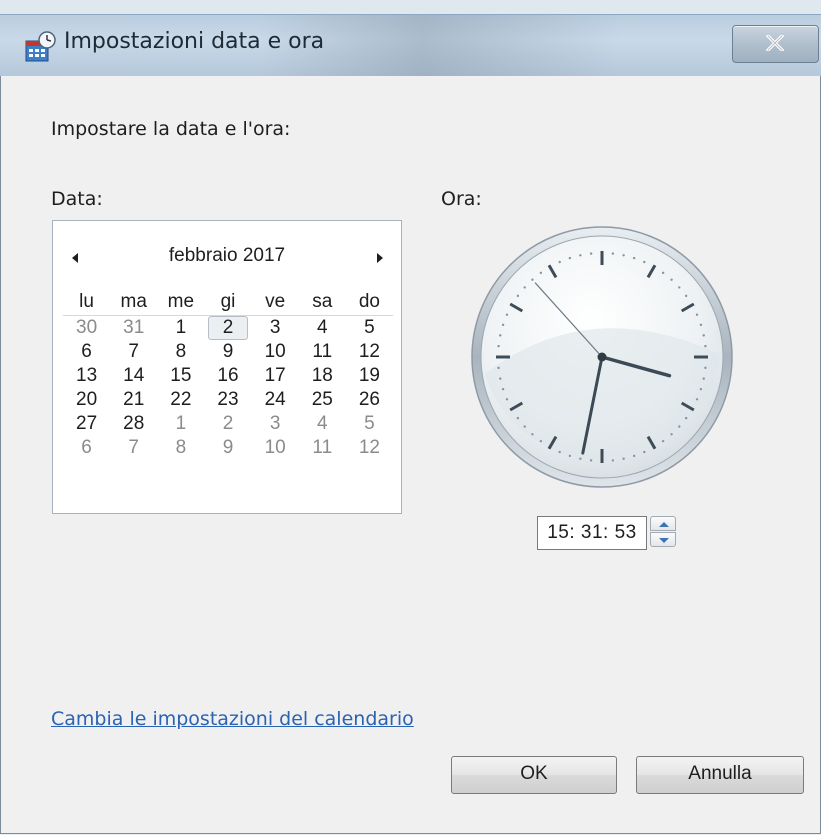  I want to click on calendar-day: 26, so click(369, 400).